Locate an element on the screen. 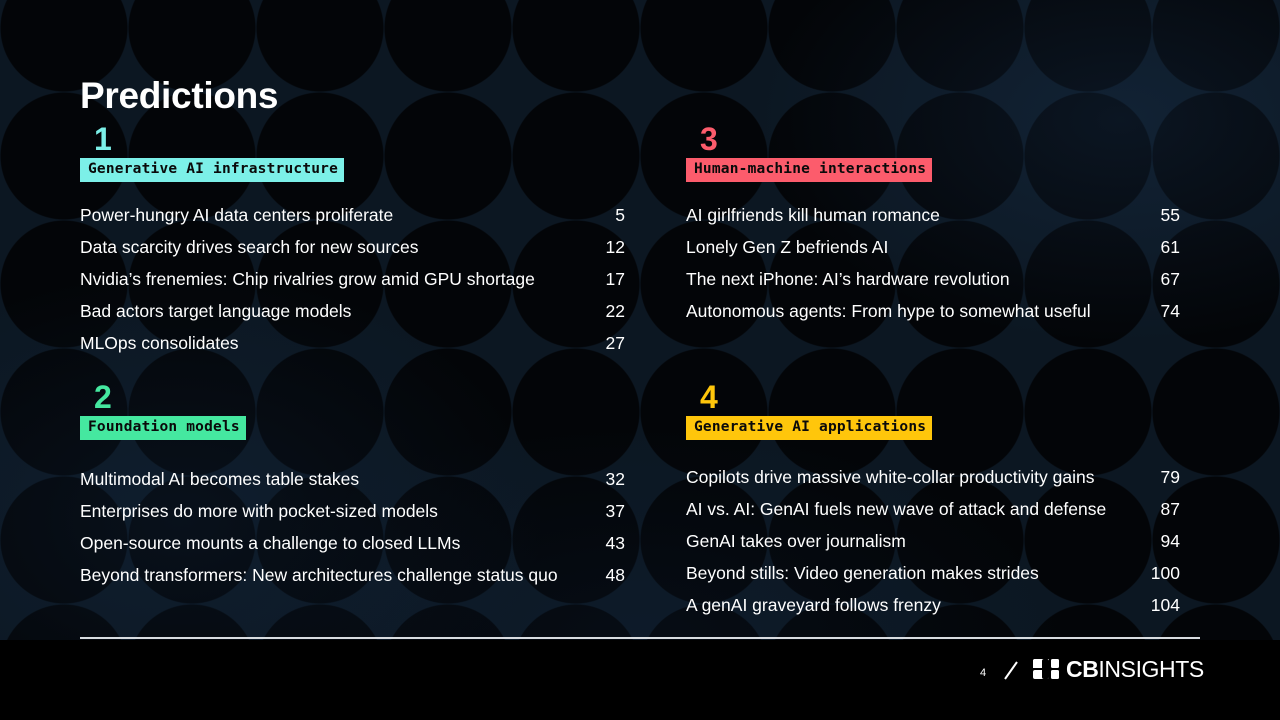  list-item-page: 74 is located at coordinates (1170, 311).